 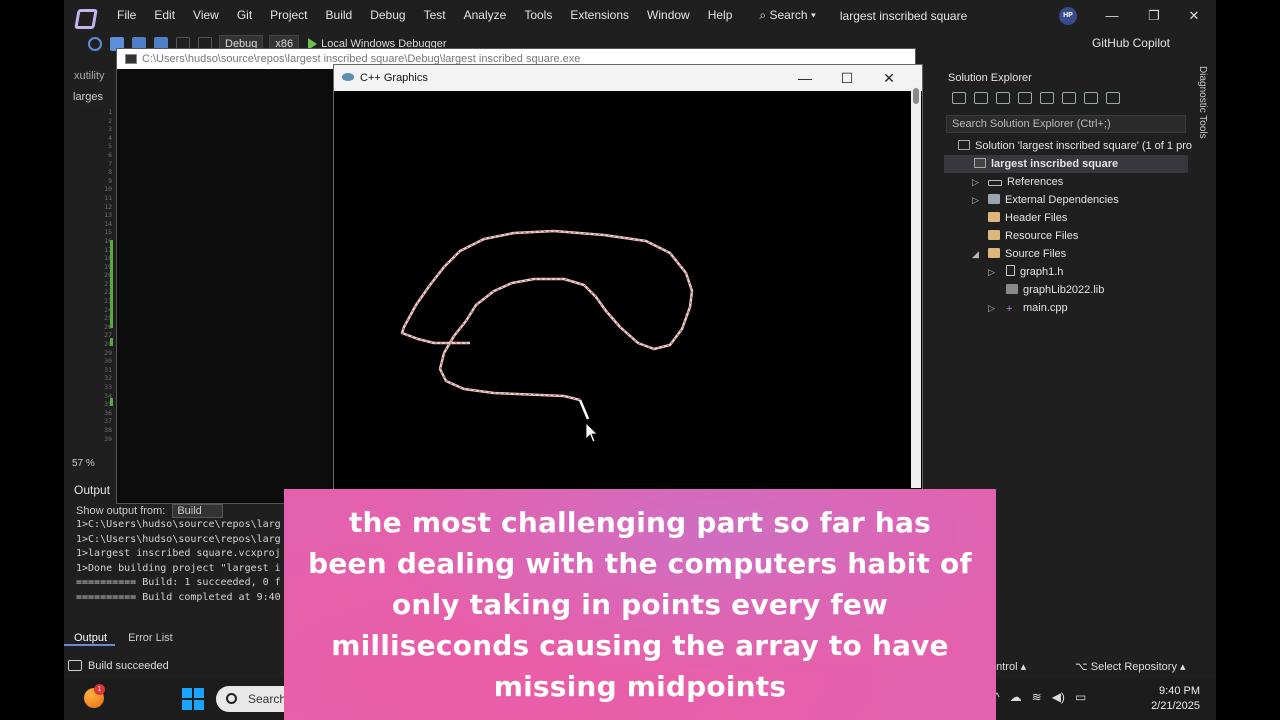 I want to click on graphics-minimize-button: —, so click(x=805, y=78).